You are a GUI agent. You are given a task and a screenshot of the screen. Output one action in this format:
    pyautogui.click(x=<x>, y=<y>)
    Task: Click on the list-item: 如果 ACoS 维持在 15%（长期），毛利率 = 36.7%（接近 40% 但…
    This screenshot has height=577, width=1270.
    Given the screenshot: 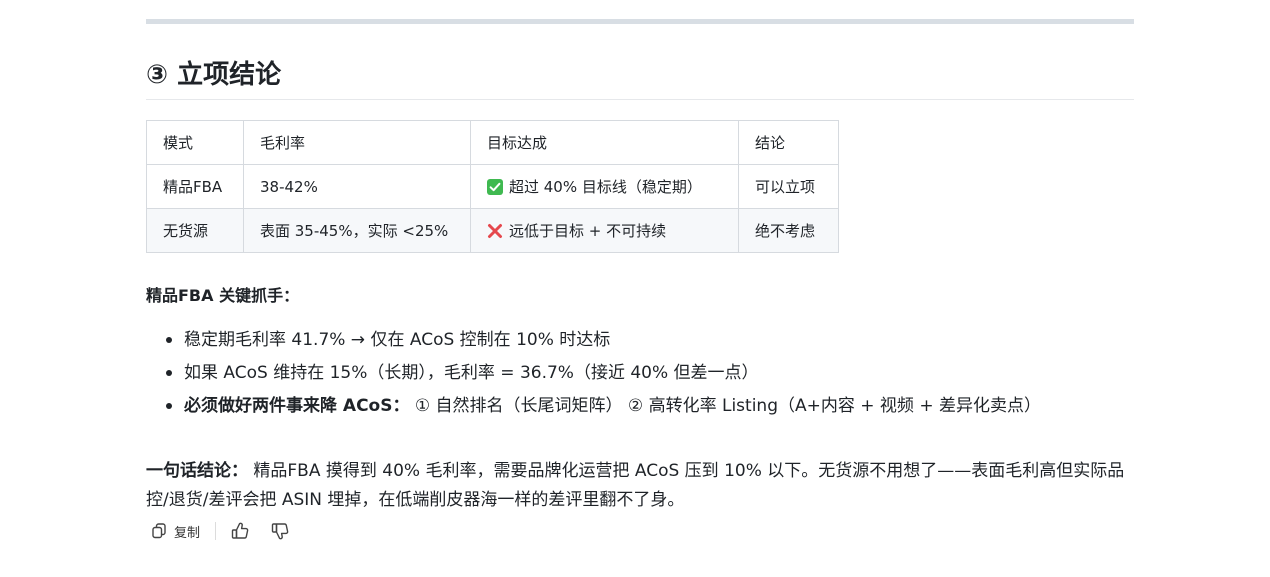 What is the action you would take?
    pyautogui.click(x=593, y=376)
    